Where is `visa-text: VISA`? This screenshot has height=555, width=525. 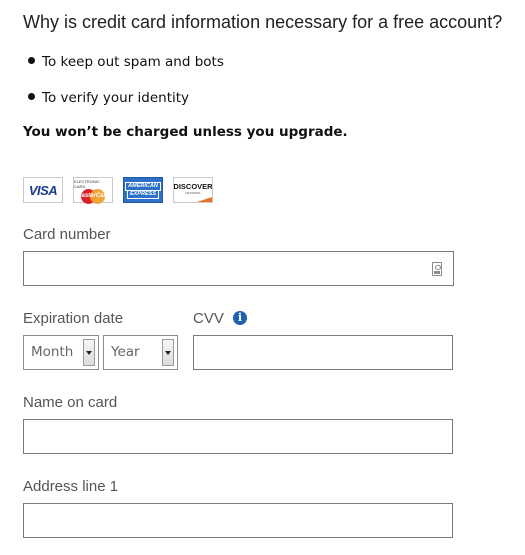
visa-text: VISA is located at coordinates (43, 190).